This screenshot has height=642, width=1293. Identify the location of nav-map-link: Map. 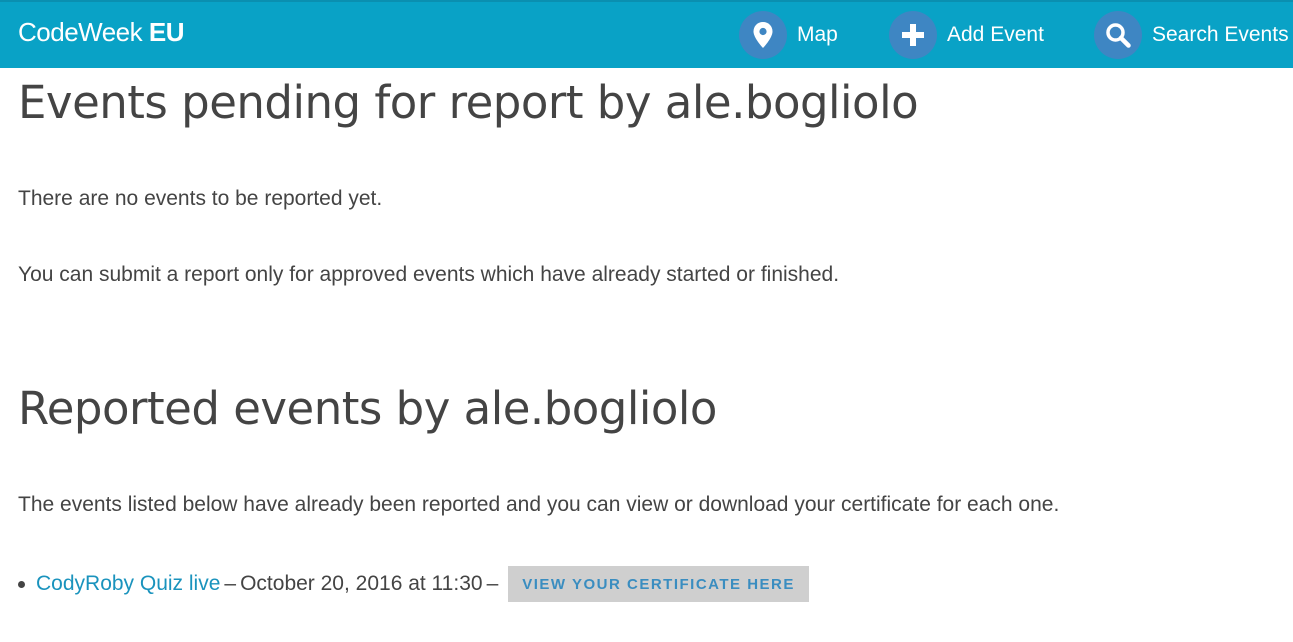
(788, 35).